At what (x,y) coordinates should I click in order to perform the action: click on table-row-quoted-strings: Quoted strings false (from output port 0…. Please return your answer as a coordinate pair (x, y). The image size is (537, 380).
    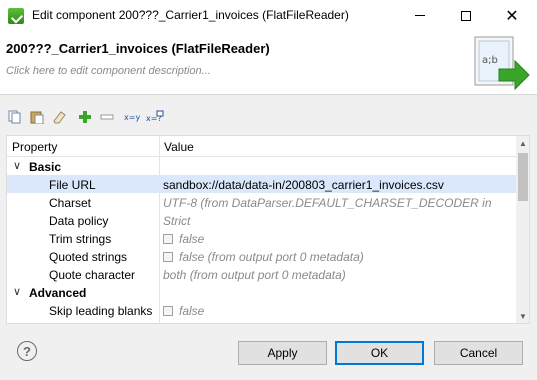
    Looking at the image, I should click on (261, 256).